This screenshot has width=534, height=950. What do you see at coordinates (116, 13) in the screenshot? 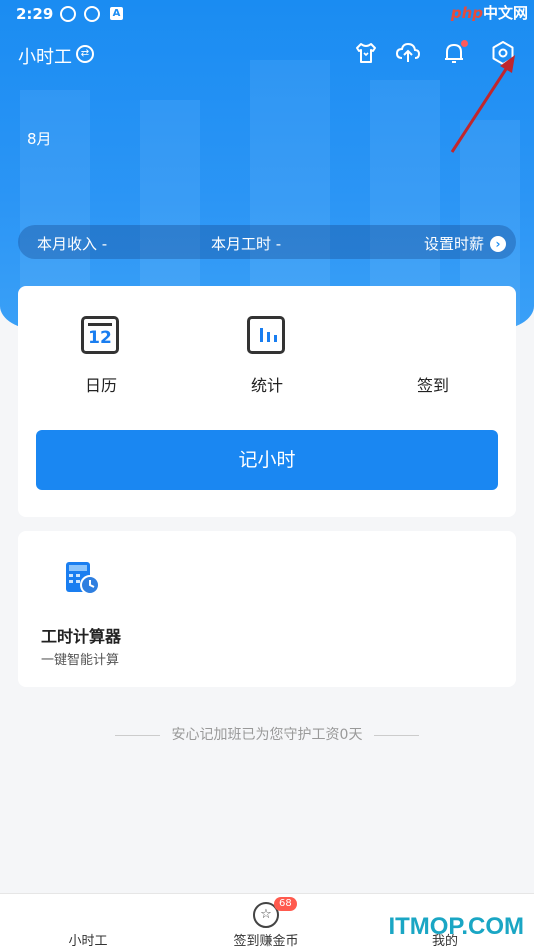
I see `status-a-icon: A` at bounding box center [116, 13].